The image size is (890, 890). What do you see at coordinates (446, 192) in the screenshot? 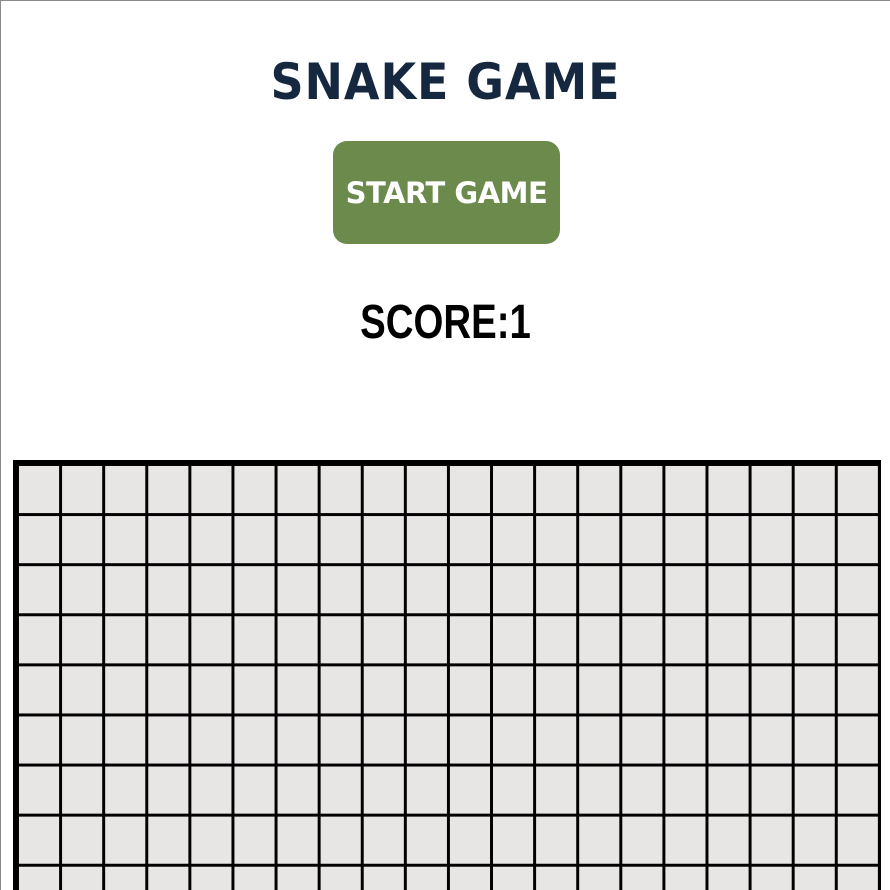
I see `start-game-button: START GAME` at bounding box center [446, 192].